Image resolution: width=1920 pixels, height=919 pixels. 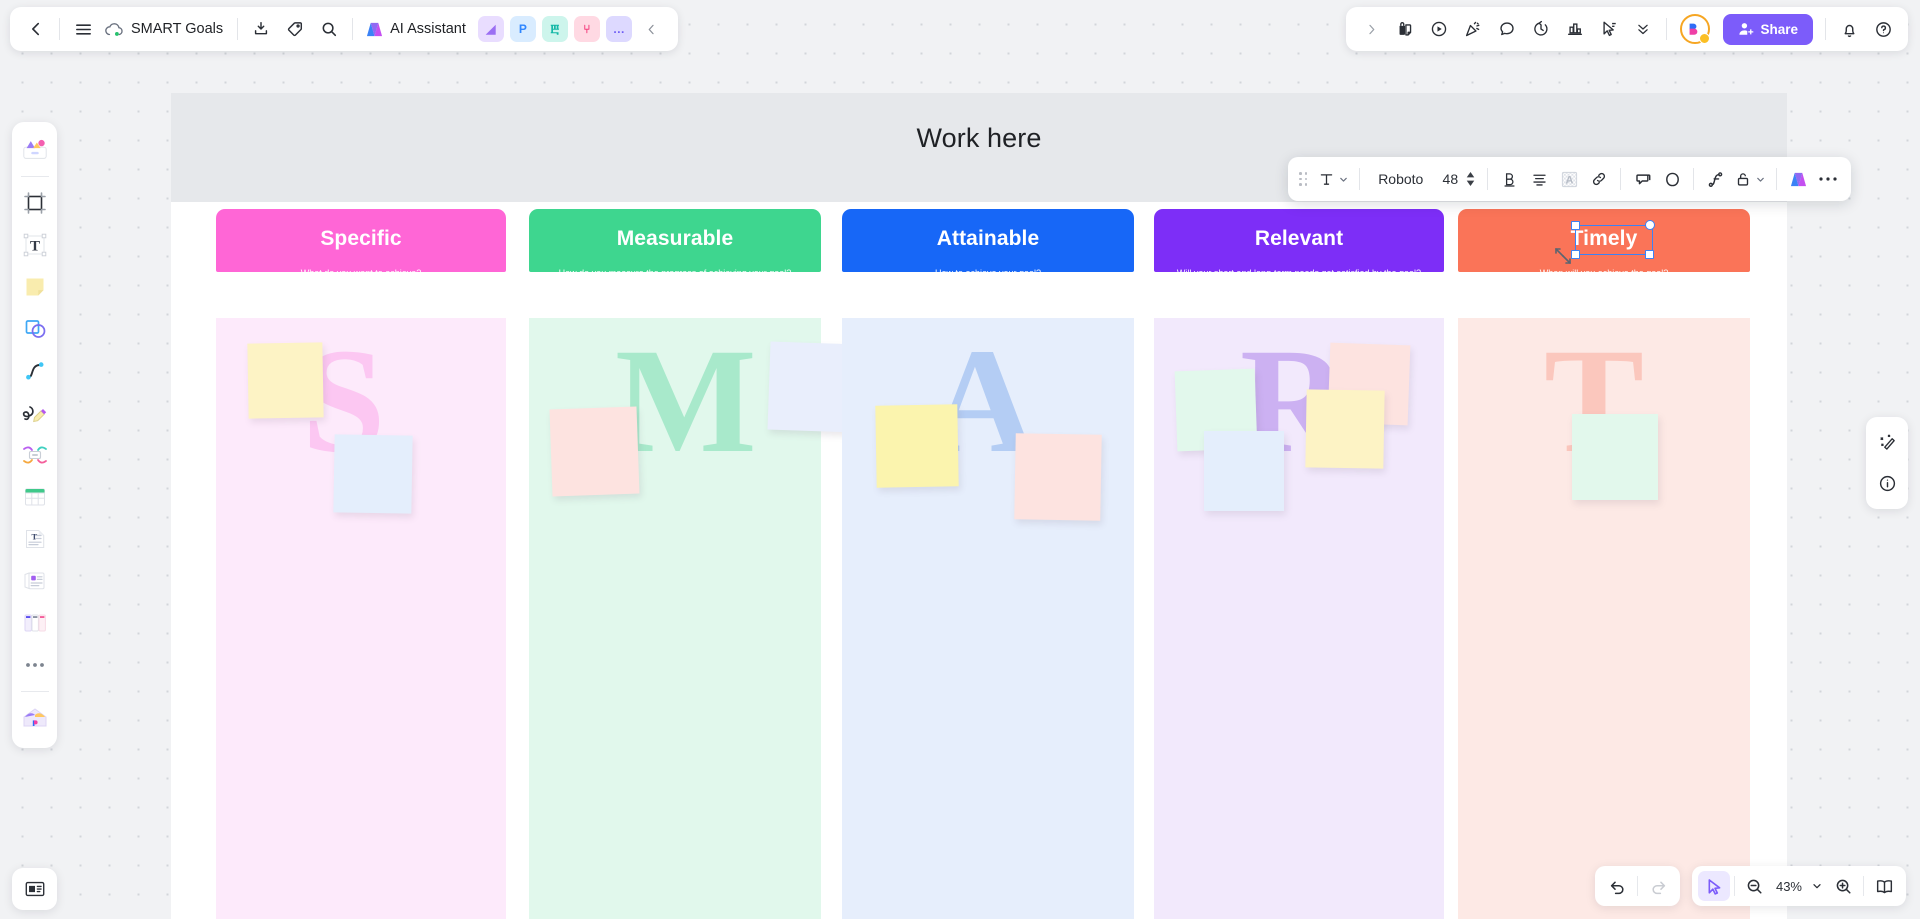 I want to click on selection-box-timely, so click(x=1614, y=240).